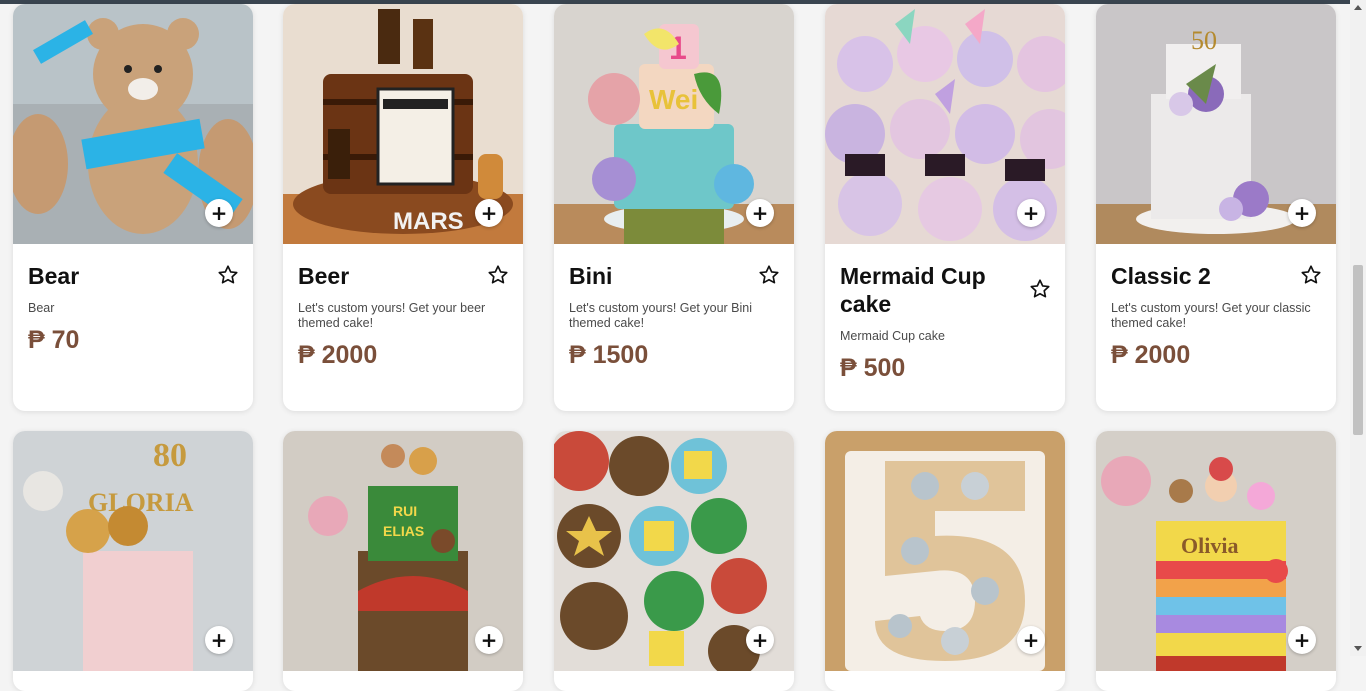 This screenshot has width=1366, height=691. Describe the element at coordinates (1358, 648) in the screenshot. I see `scroll-down-arrow-icon` at that location.